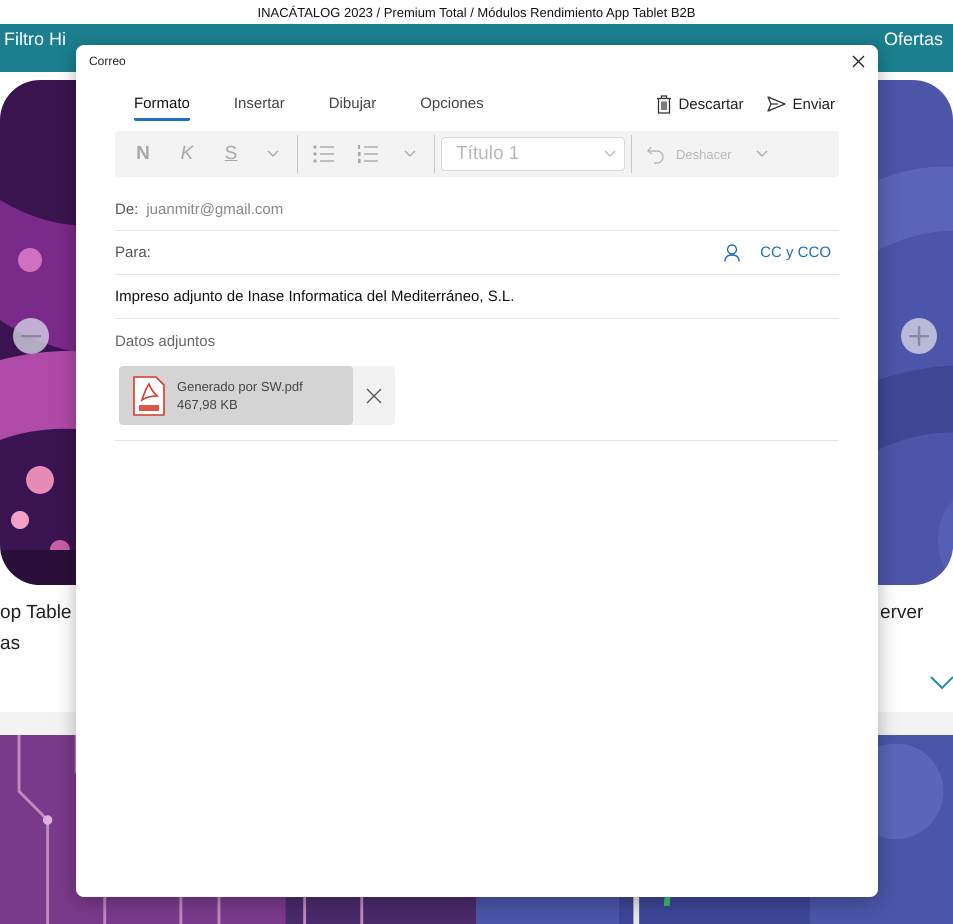 The height and width of the screenshot is (924, 953). What do you see at coordinates (149, 396) in the screenshot?
I see `pdf-file-icon` at bounding box center [149, 396].